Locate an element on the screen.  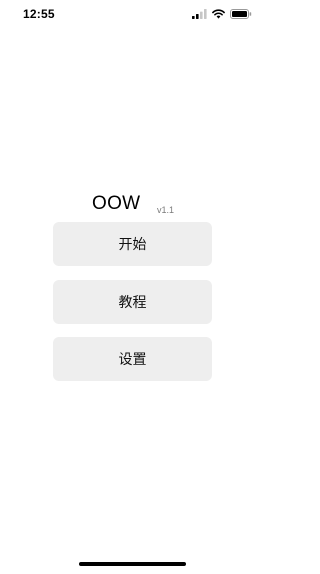
wifi-icon is located at coordinates (218, 14).